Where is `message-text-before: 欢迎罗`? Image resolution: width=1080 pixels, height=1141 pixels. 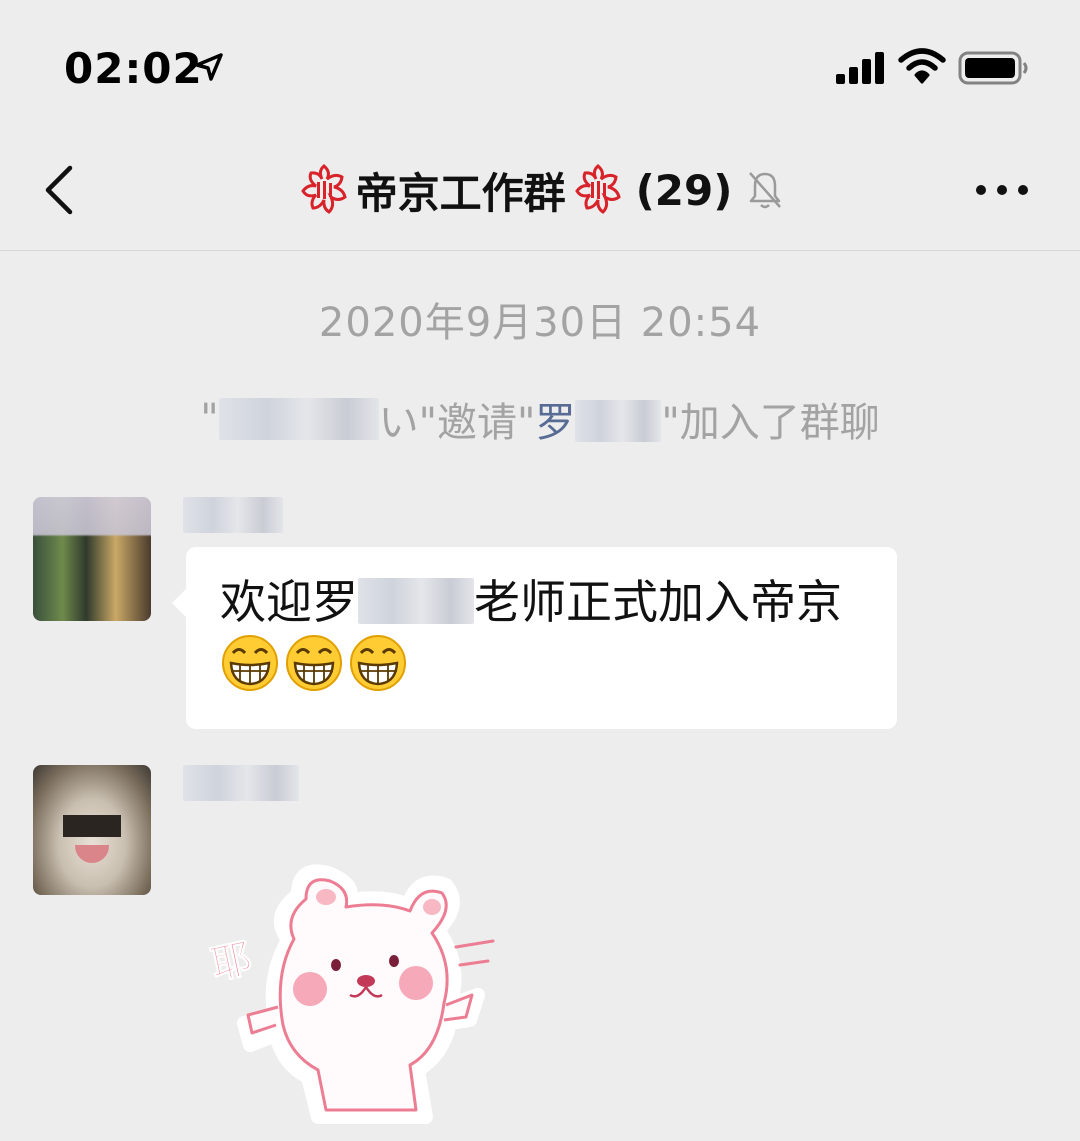
message-text-before: 欢迎罗 is located at coordinates (289, 602).